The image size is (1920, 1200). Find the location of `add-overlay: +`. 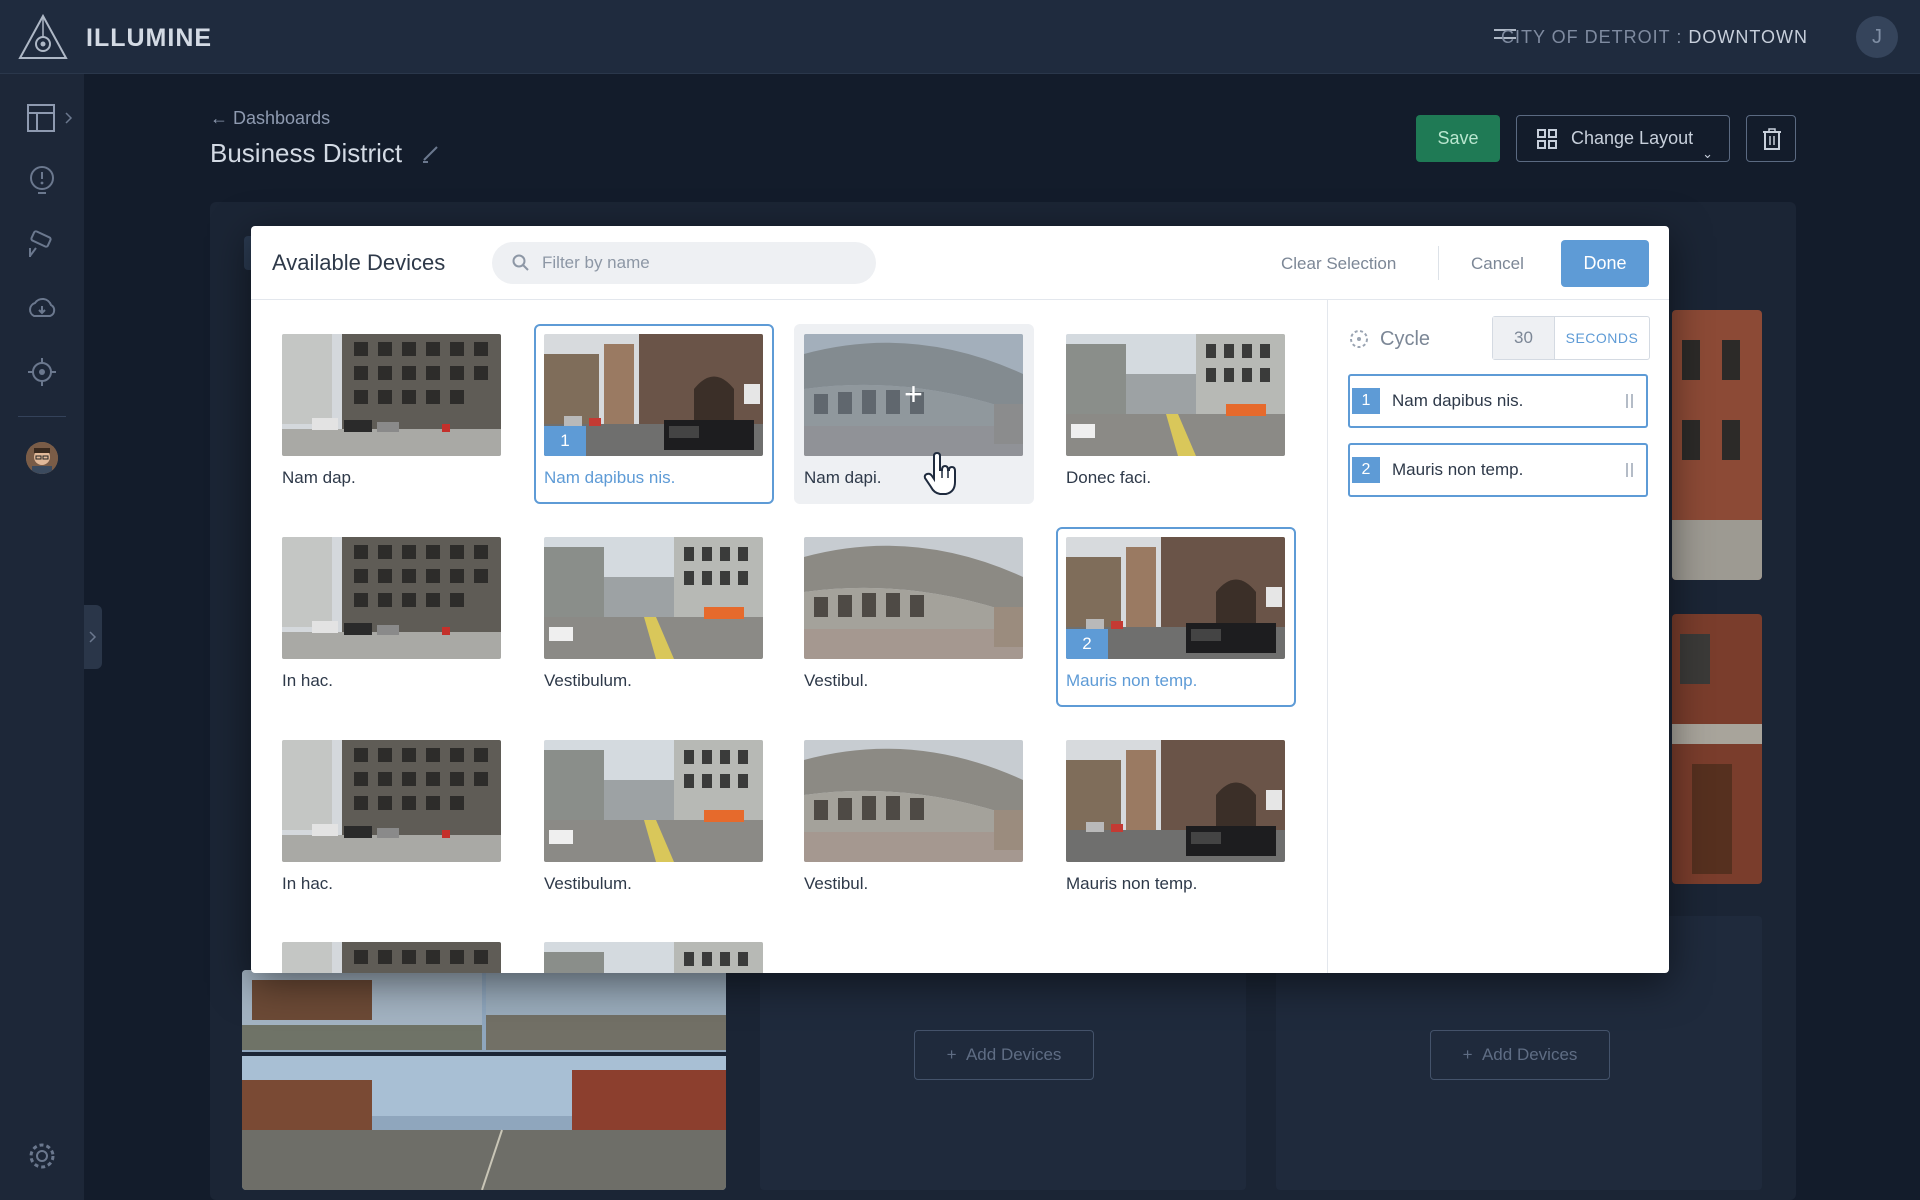

add-overlay: + is located at coordinates (913, 395).